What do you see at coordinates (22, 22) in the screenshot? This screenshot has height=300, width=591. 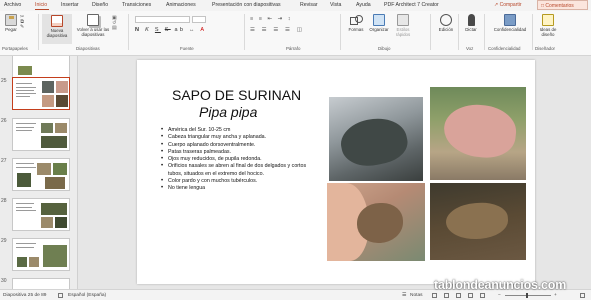 I see `clipboard-small-tools: ✂ ⧉ ✎` at bounding box center [22, 22].